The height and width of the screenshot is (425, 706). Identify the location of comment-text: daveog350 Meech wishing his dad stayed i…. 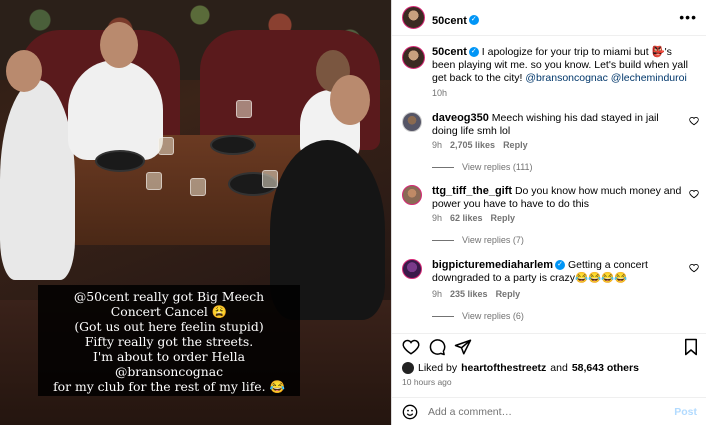
(557, 125).